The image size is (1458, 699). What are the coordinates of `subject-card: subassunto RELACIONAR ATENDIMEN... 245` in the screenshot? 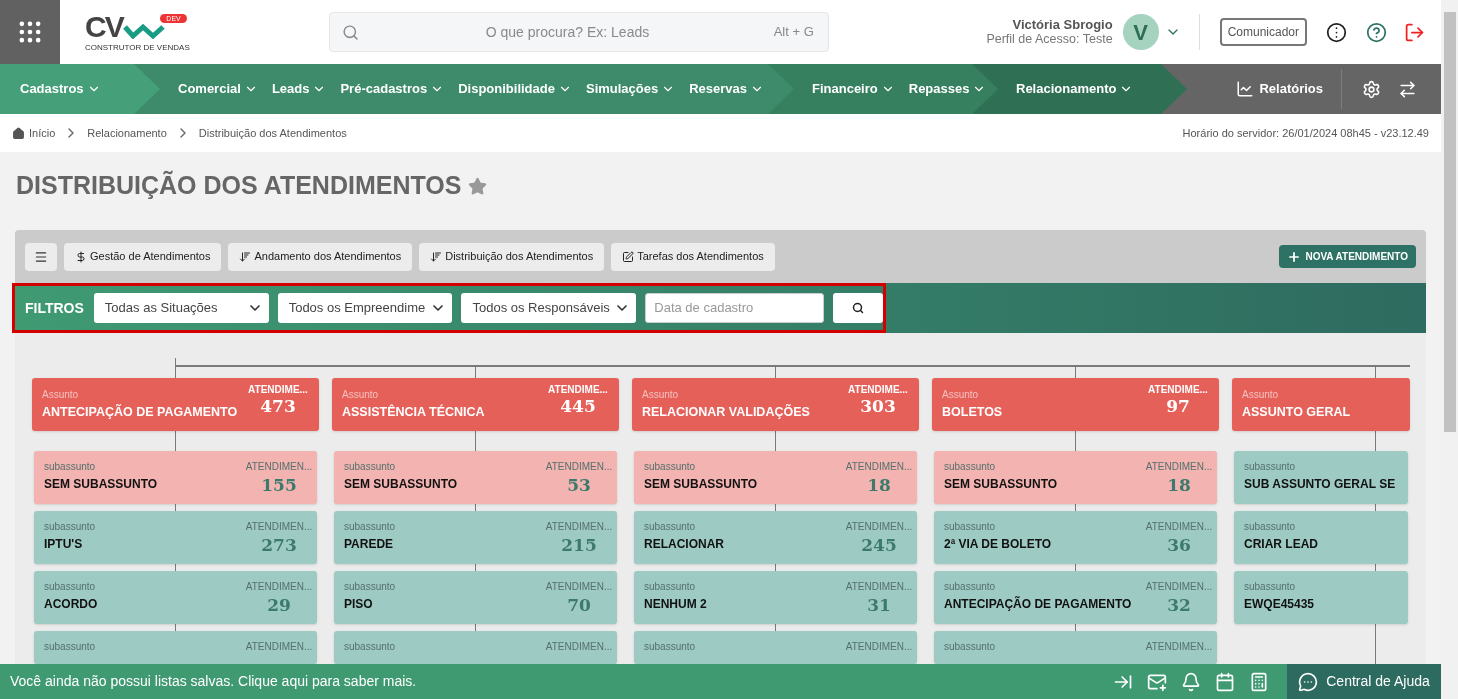 It's located at (775, 537).